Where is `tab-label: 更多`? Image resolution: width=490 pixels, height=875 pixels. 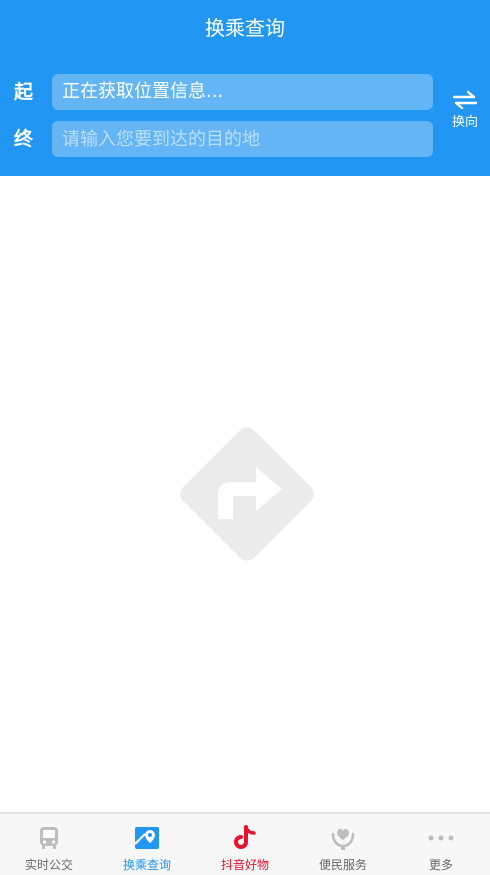 tab-label: 更多 is located at coordinates (440, 865).